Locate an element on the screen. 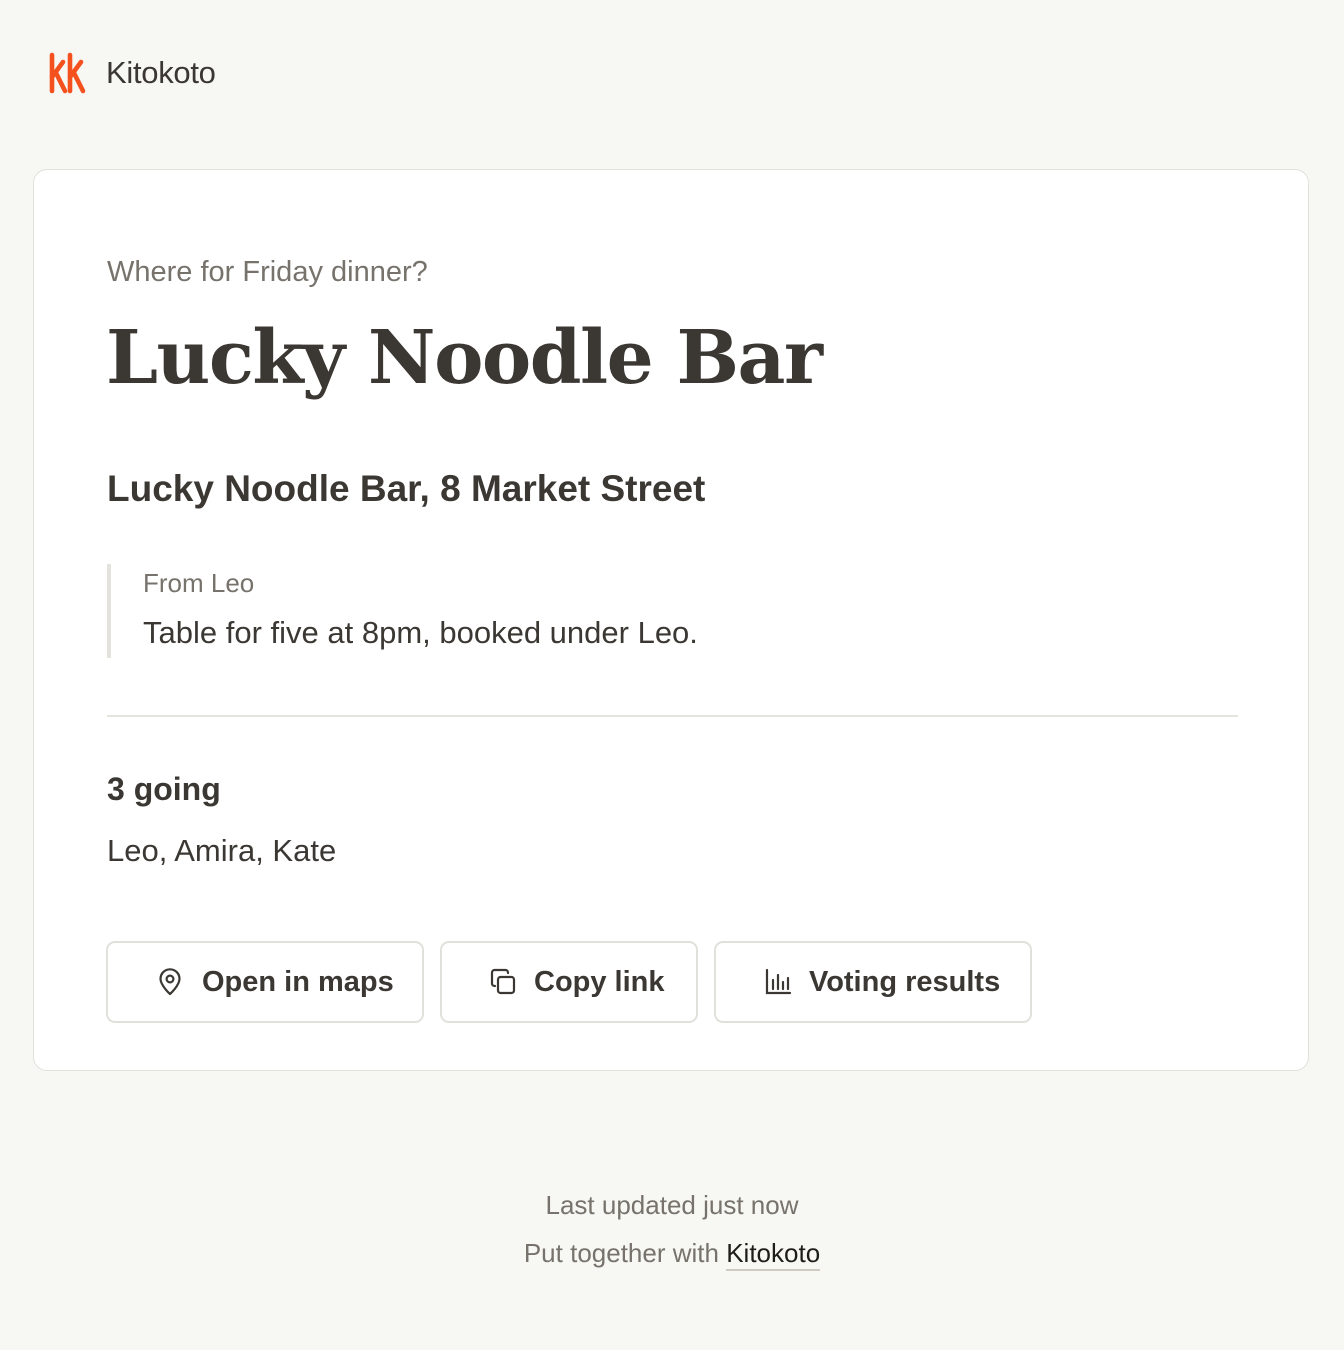 The height and width of the screenshot is (1350, 1344). credit-prefix: Put together with is located at coordinates (621, 1253).